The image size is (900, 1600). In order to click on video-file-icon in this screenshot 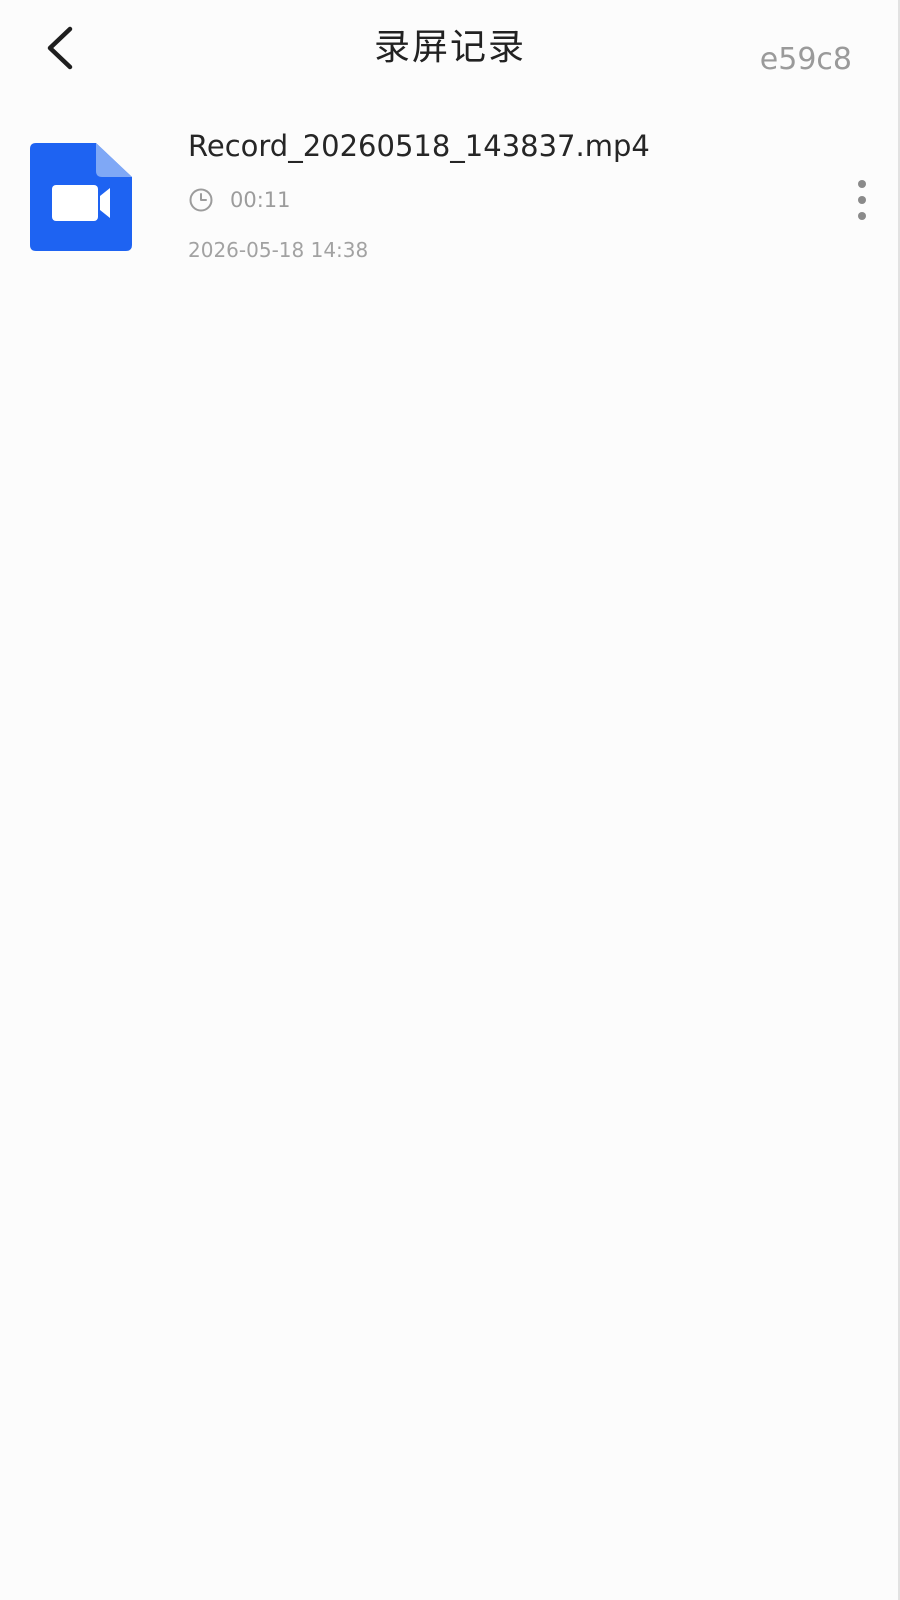, I will do `click(81, 197)`.